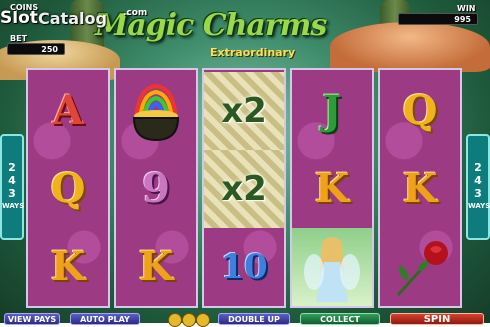 The image size is (490, 327). I want to click on win-value: 995, so click(438, 19).